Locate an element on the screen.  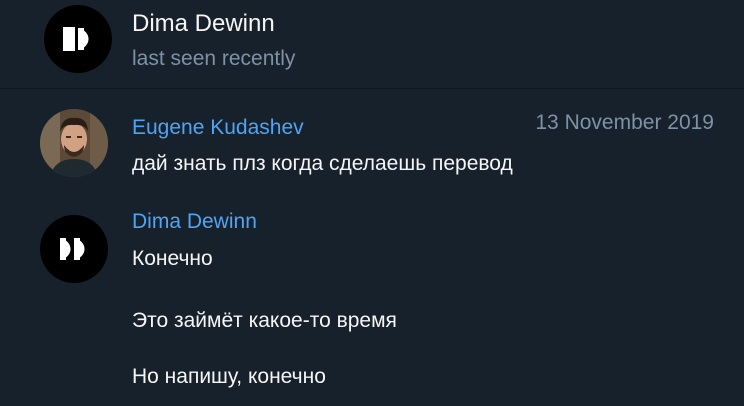
sender-avatar is located at coordinates (74, 249).